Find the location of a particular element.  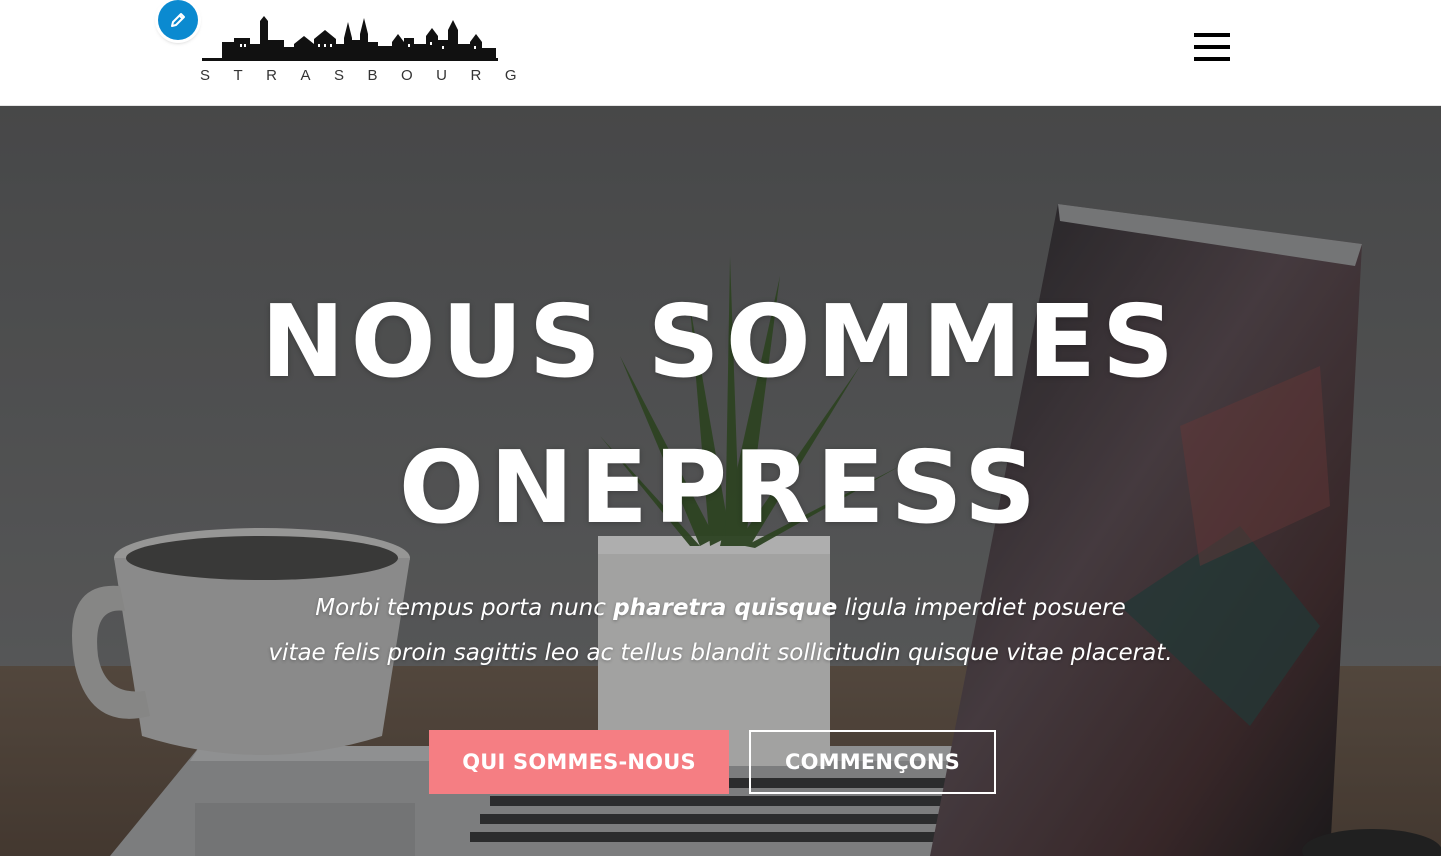

hero-title-line-1: NOUS SOMMES is located at coordinates (720, 341).